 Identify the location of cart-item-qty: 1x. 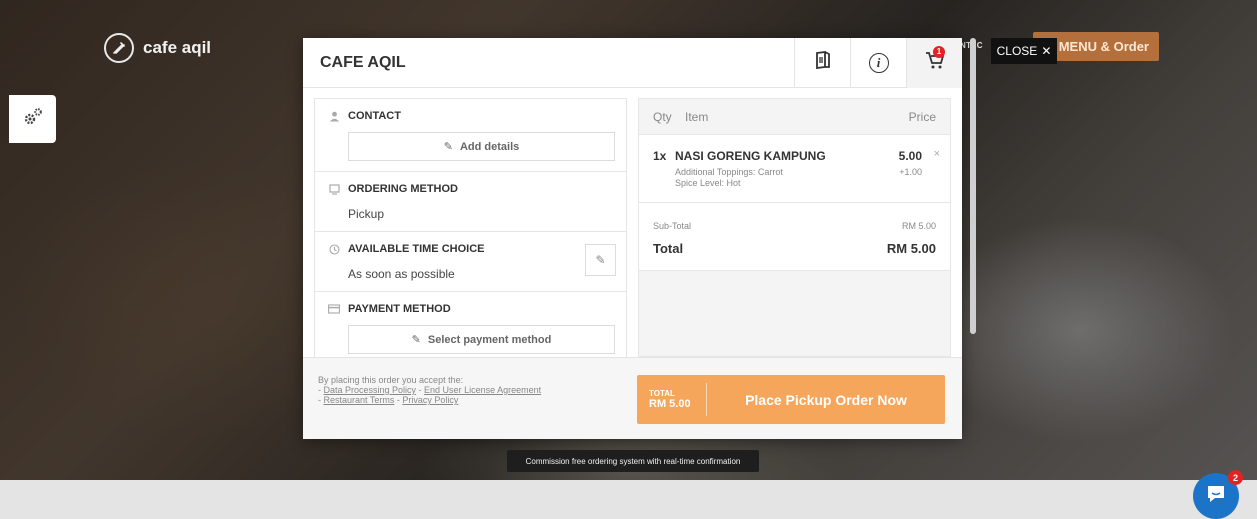
(660, 156).